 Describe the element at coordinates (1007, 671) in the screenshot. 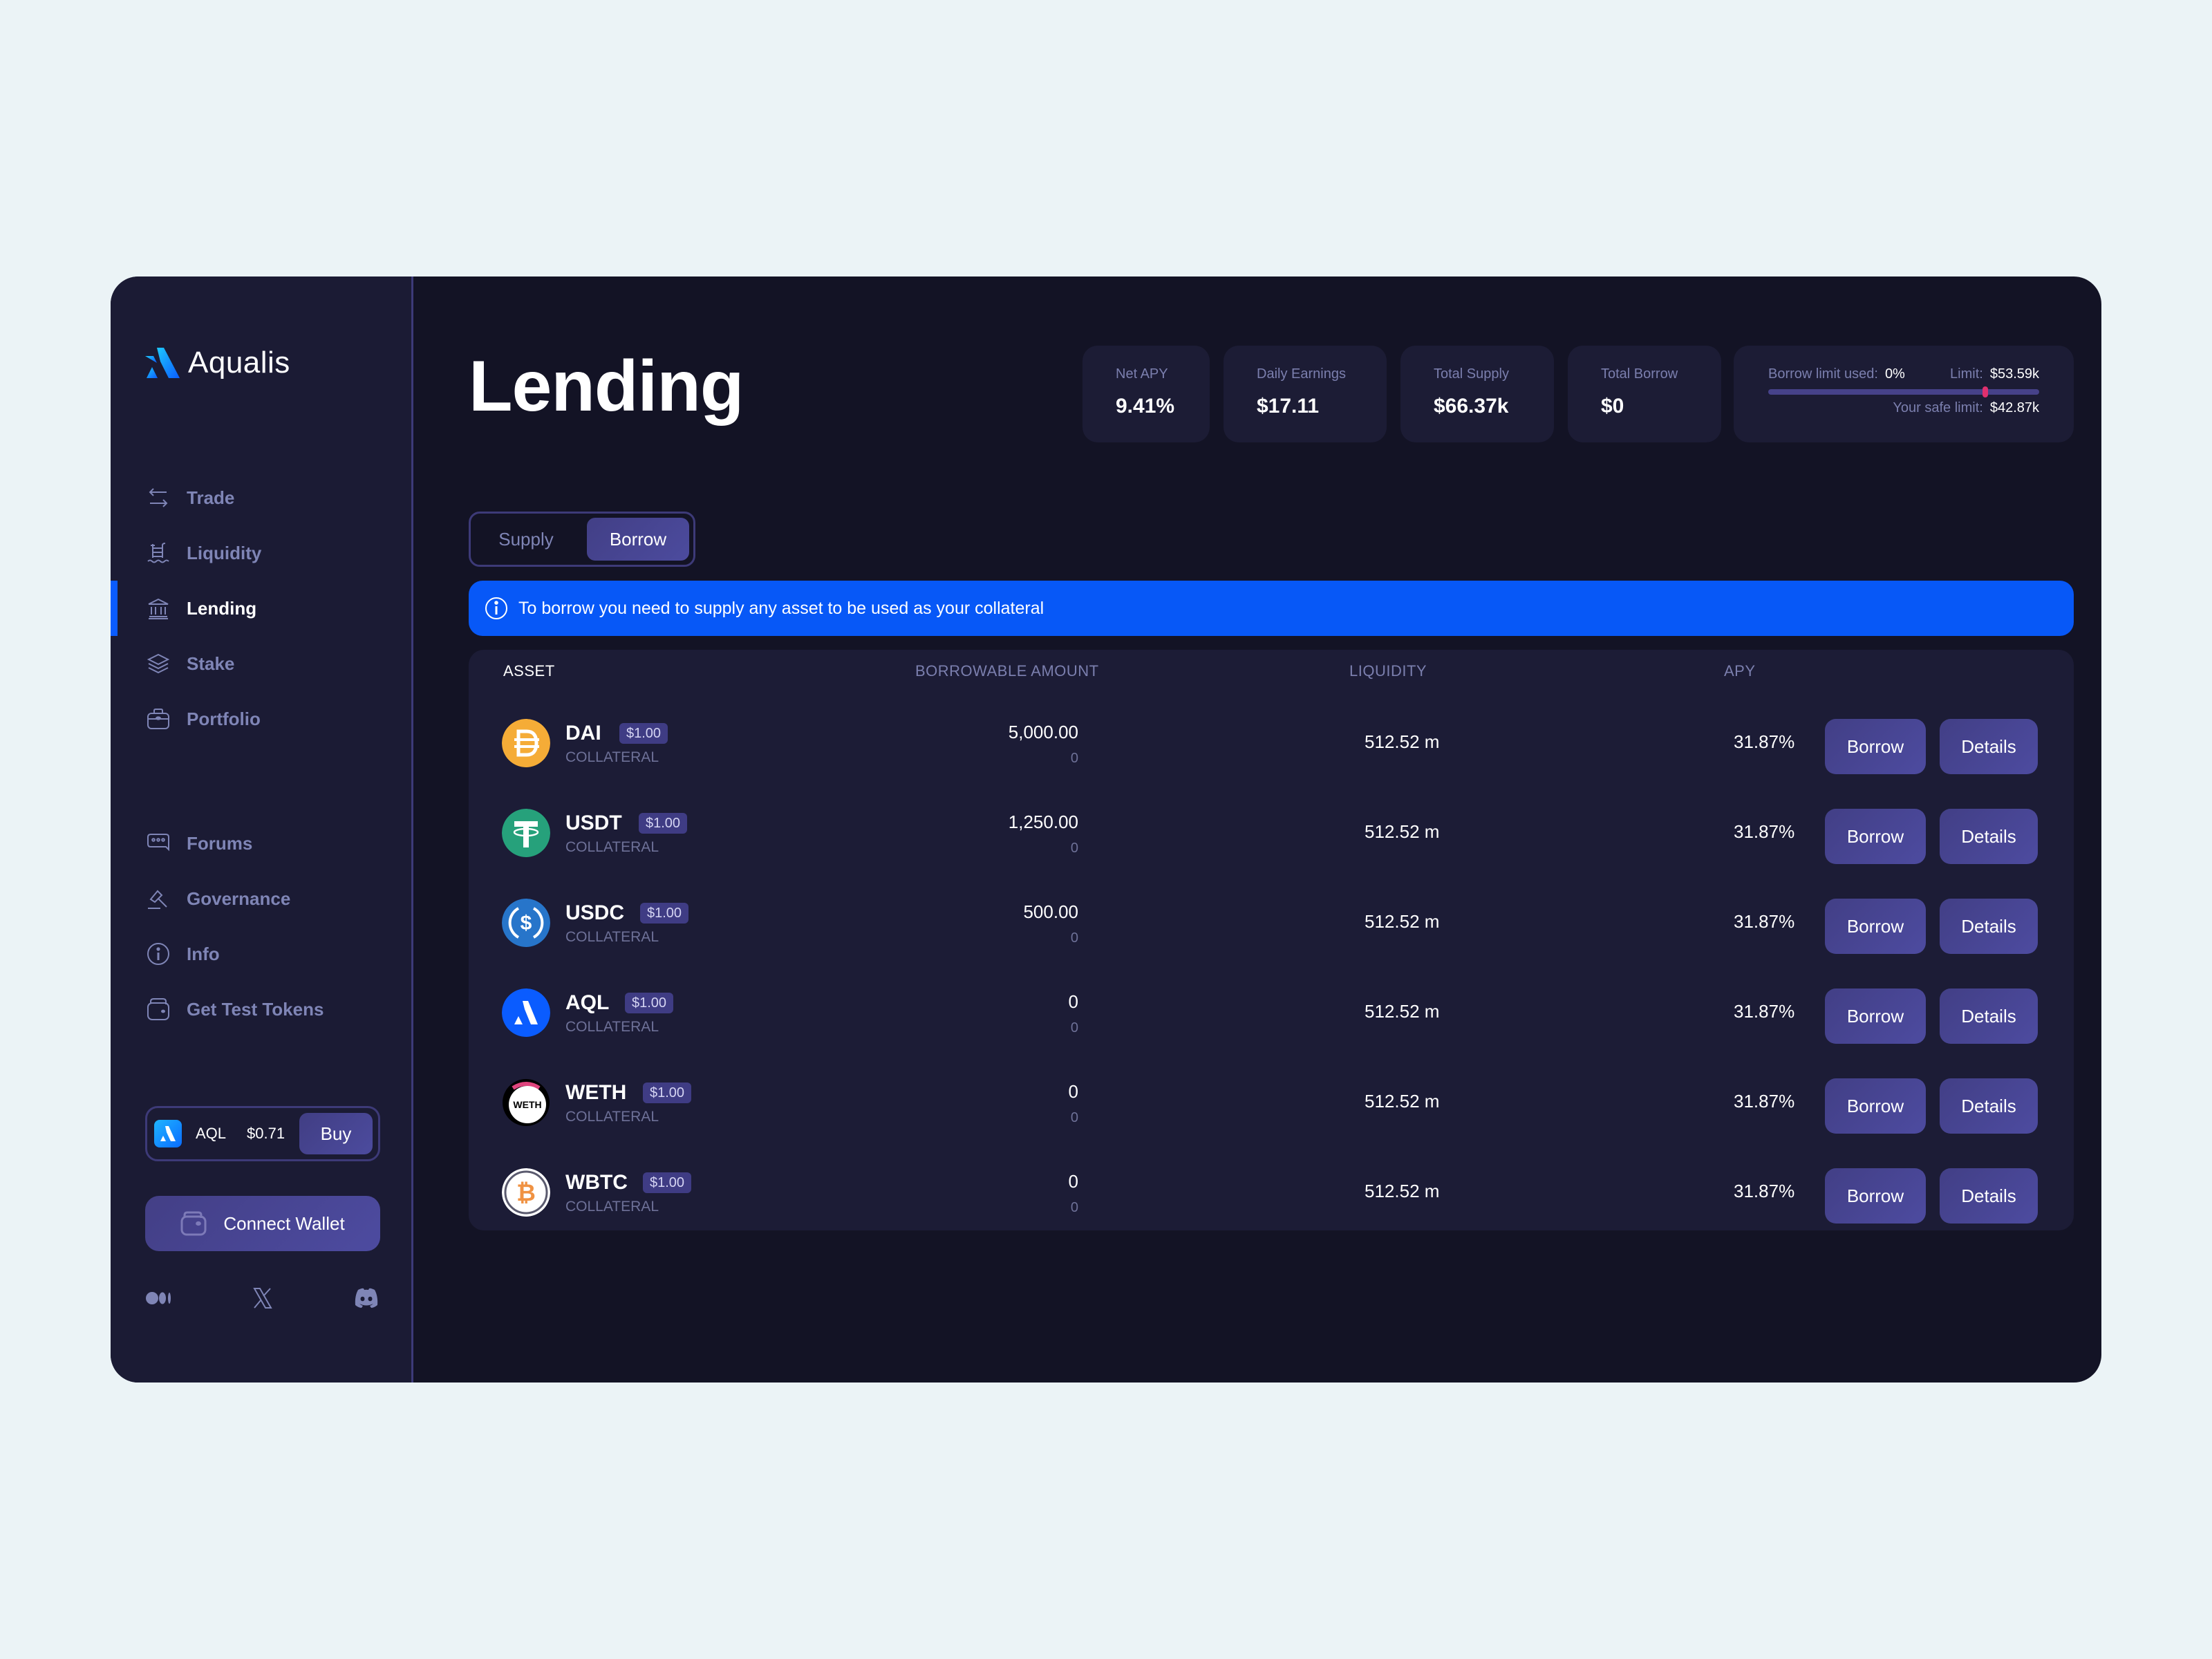

I see `column-header-borrowable-amount: BORROWABLE AMOUNT` at that location.